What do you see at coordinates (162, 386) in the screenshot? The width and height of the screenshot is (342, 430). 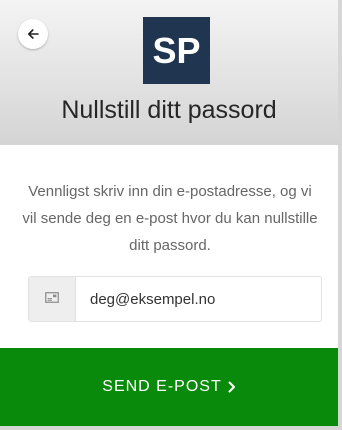 I see `send-email-label: SEND E-POST` at bounding box center [162, 386].